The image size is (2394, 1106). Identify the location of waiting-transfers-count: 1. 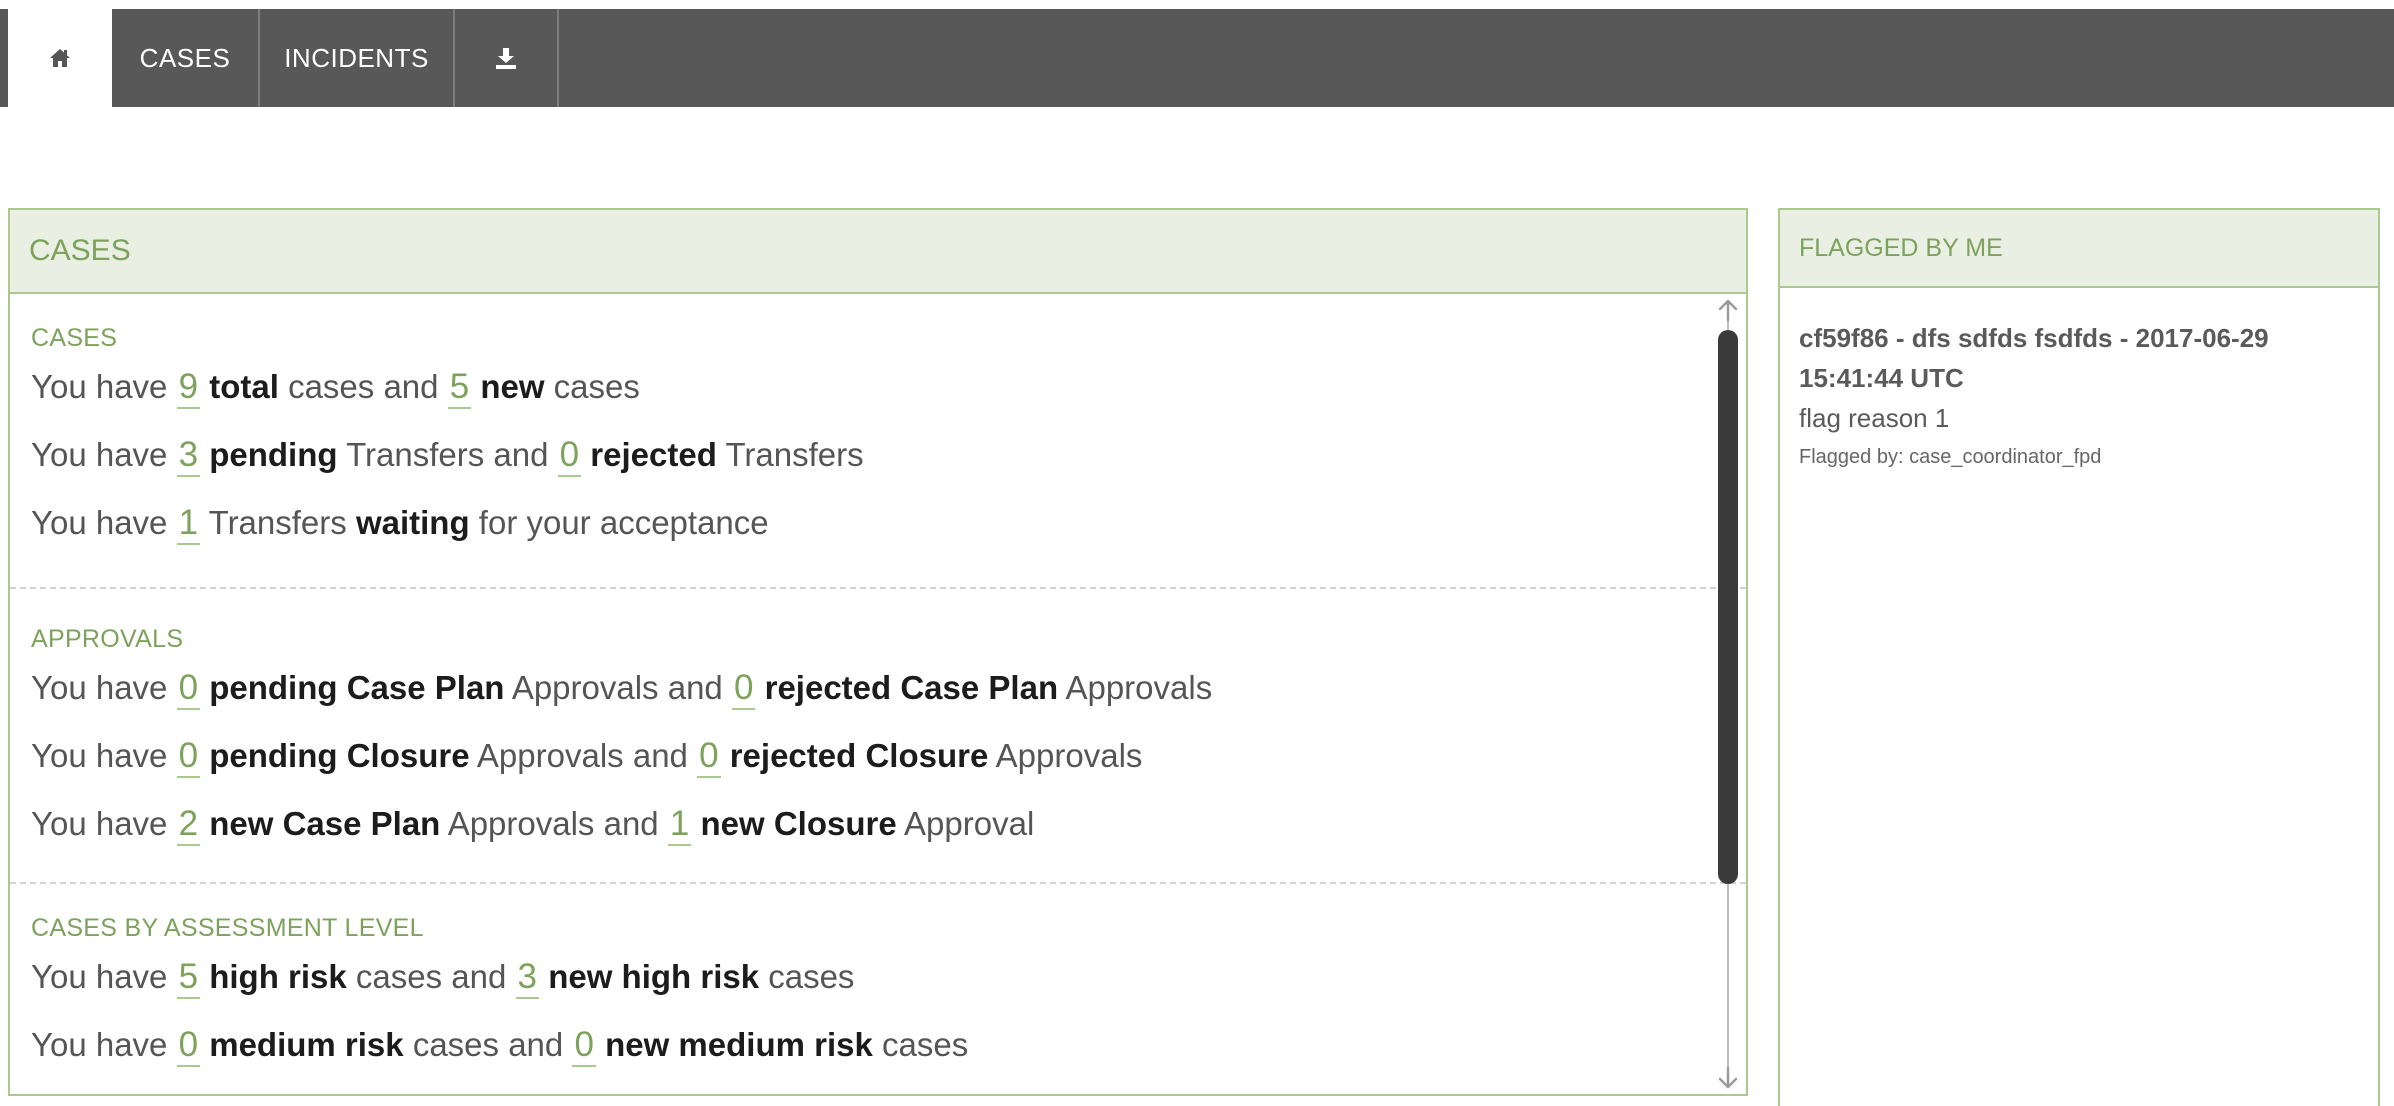
(188, 524).